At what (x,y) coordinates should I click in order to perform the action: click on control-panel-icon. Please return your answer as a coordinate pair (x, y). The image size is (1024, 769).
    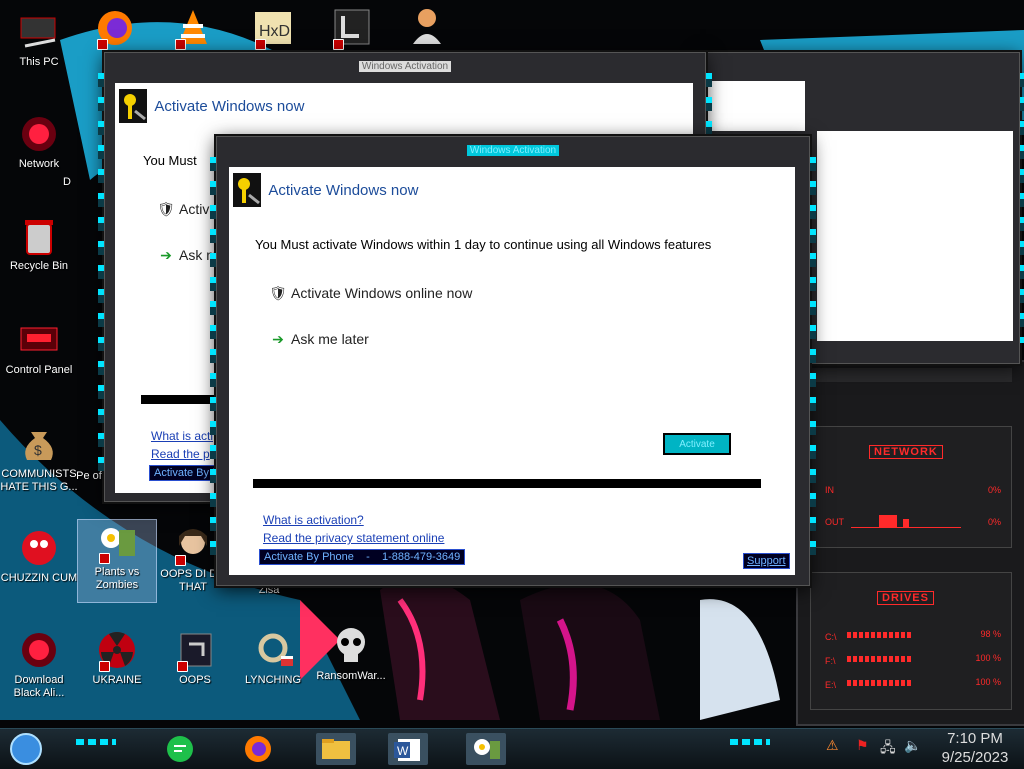
    Looking at the image, I should click on (39, 339).